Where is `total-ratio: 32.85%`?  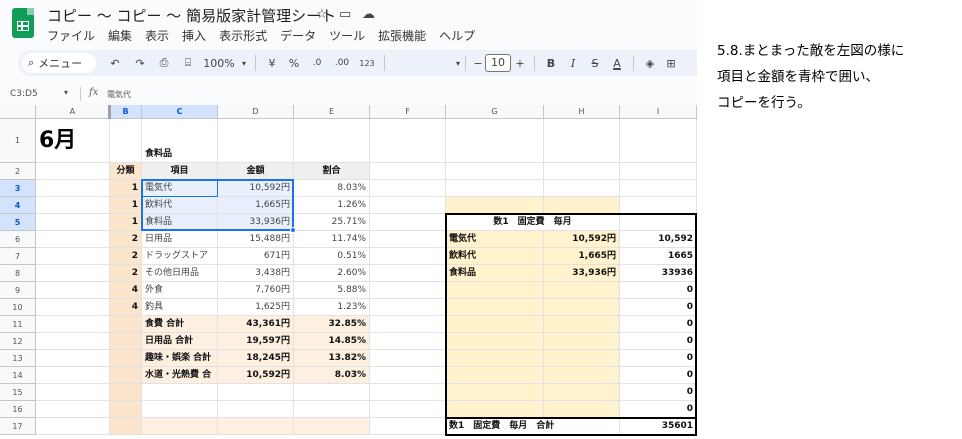 total-ratio: 32.85% is located at coordinates (332, 324).